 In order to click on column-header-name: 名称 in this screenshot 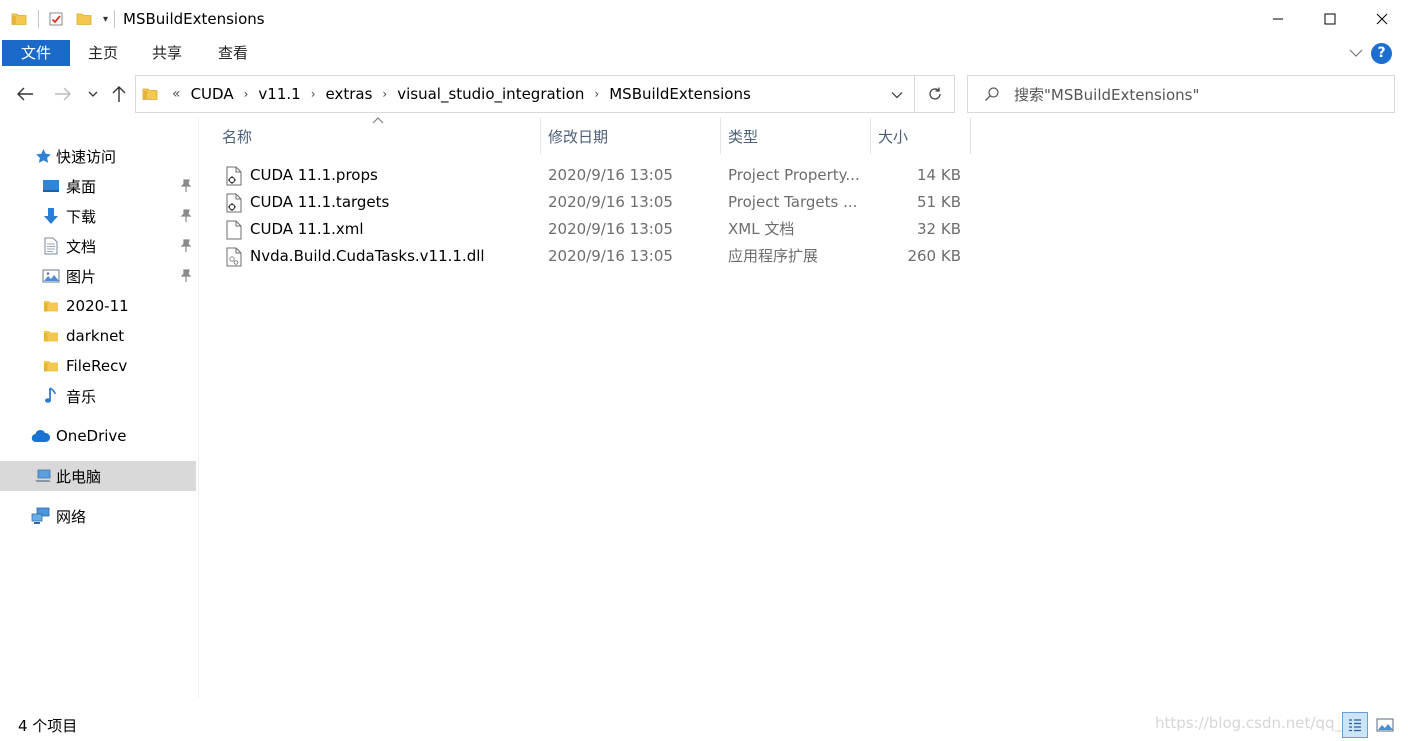, I will do `click(377, 136)`.